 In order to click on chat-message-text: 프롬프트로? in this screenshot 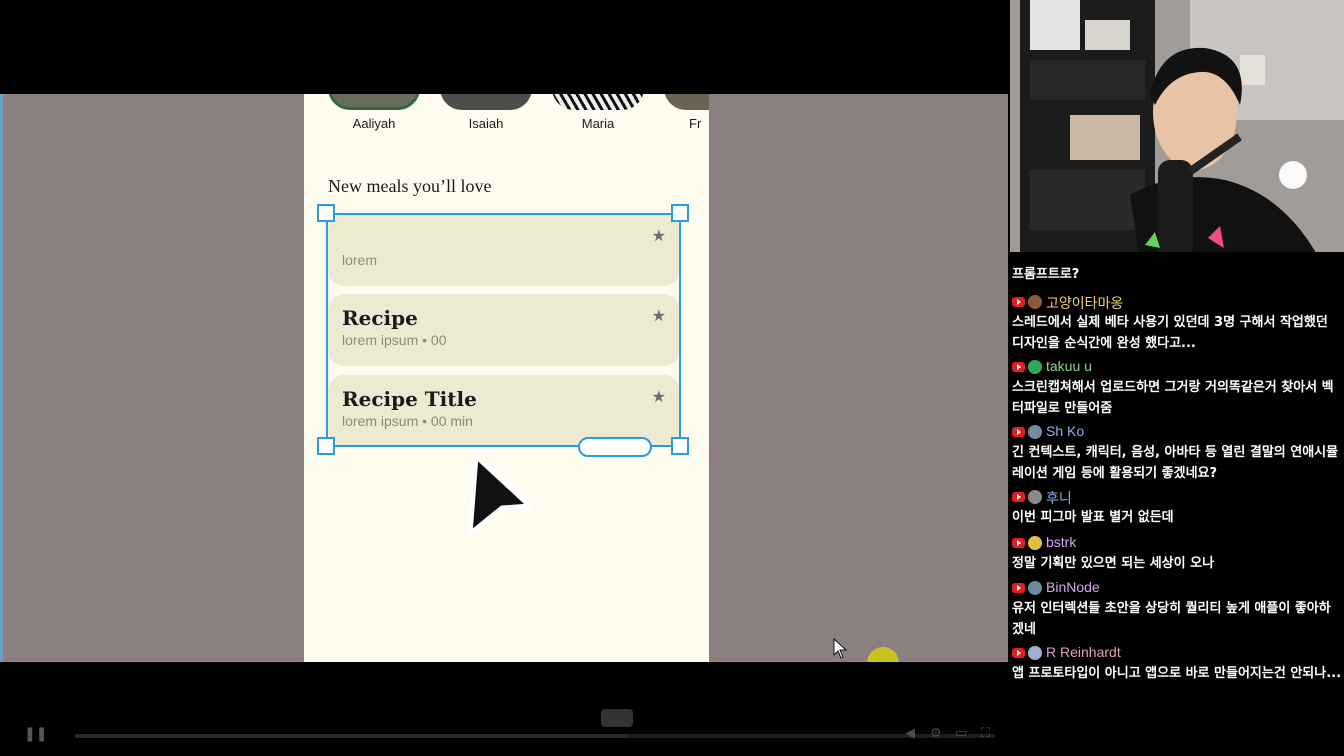, I will do `click(1046, 274)`.